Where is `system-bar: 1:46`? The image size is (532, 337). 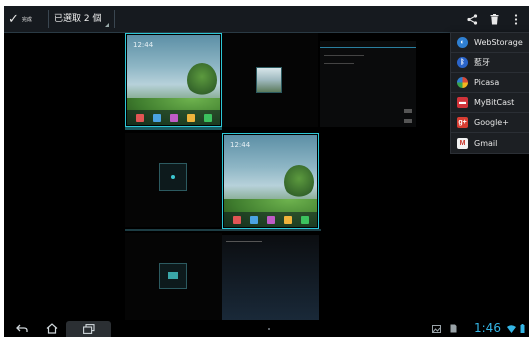
system-bar: 1:46 is located at coordinates (266, 328).